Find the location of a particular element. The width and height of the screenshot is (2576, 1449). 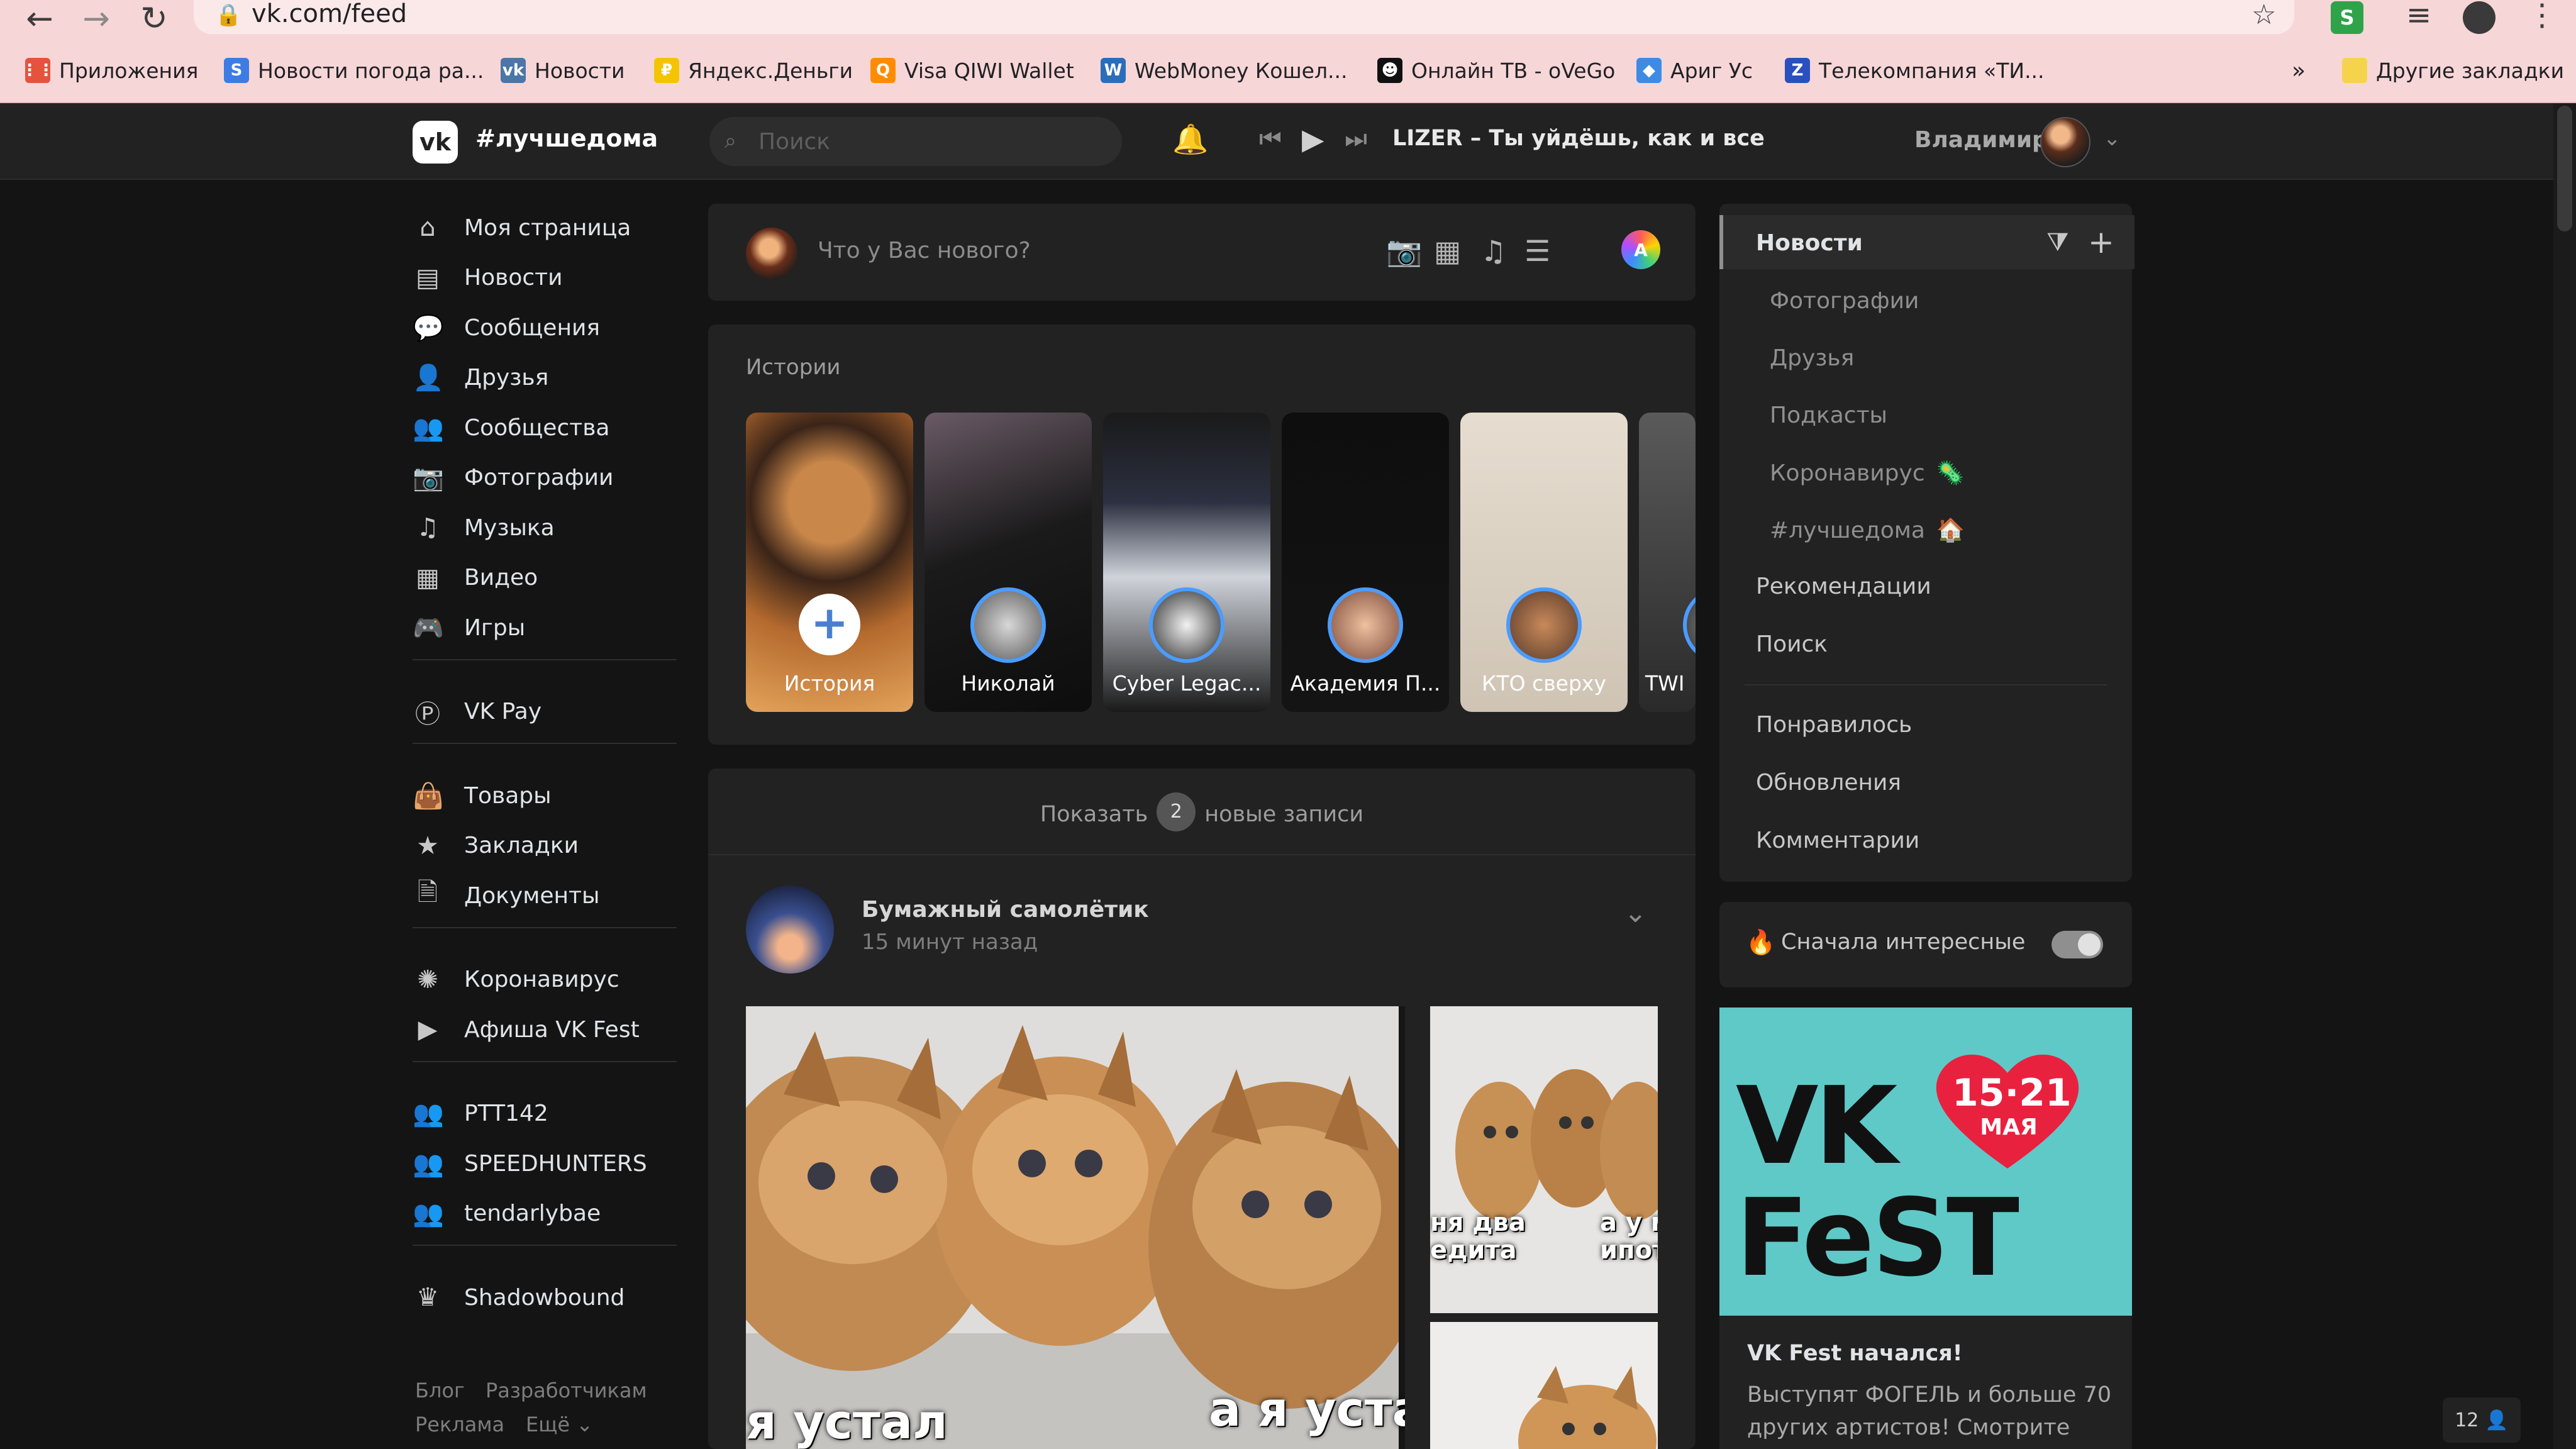

online-counter-badge: 12 👤 is located at coordinates (2482, 1420).